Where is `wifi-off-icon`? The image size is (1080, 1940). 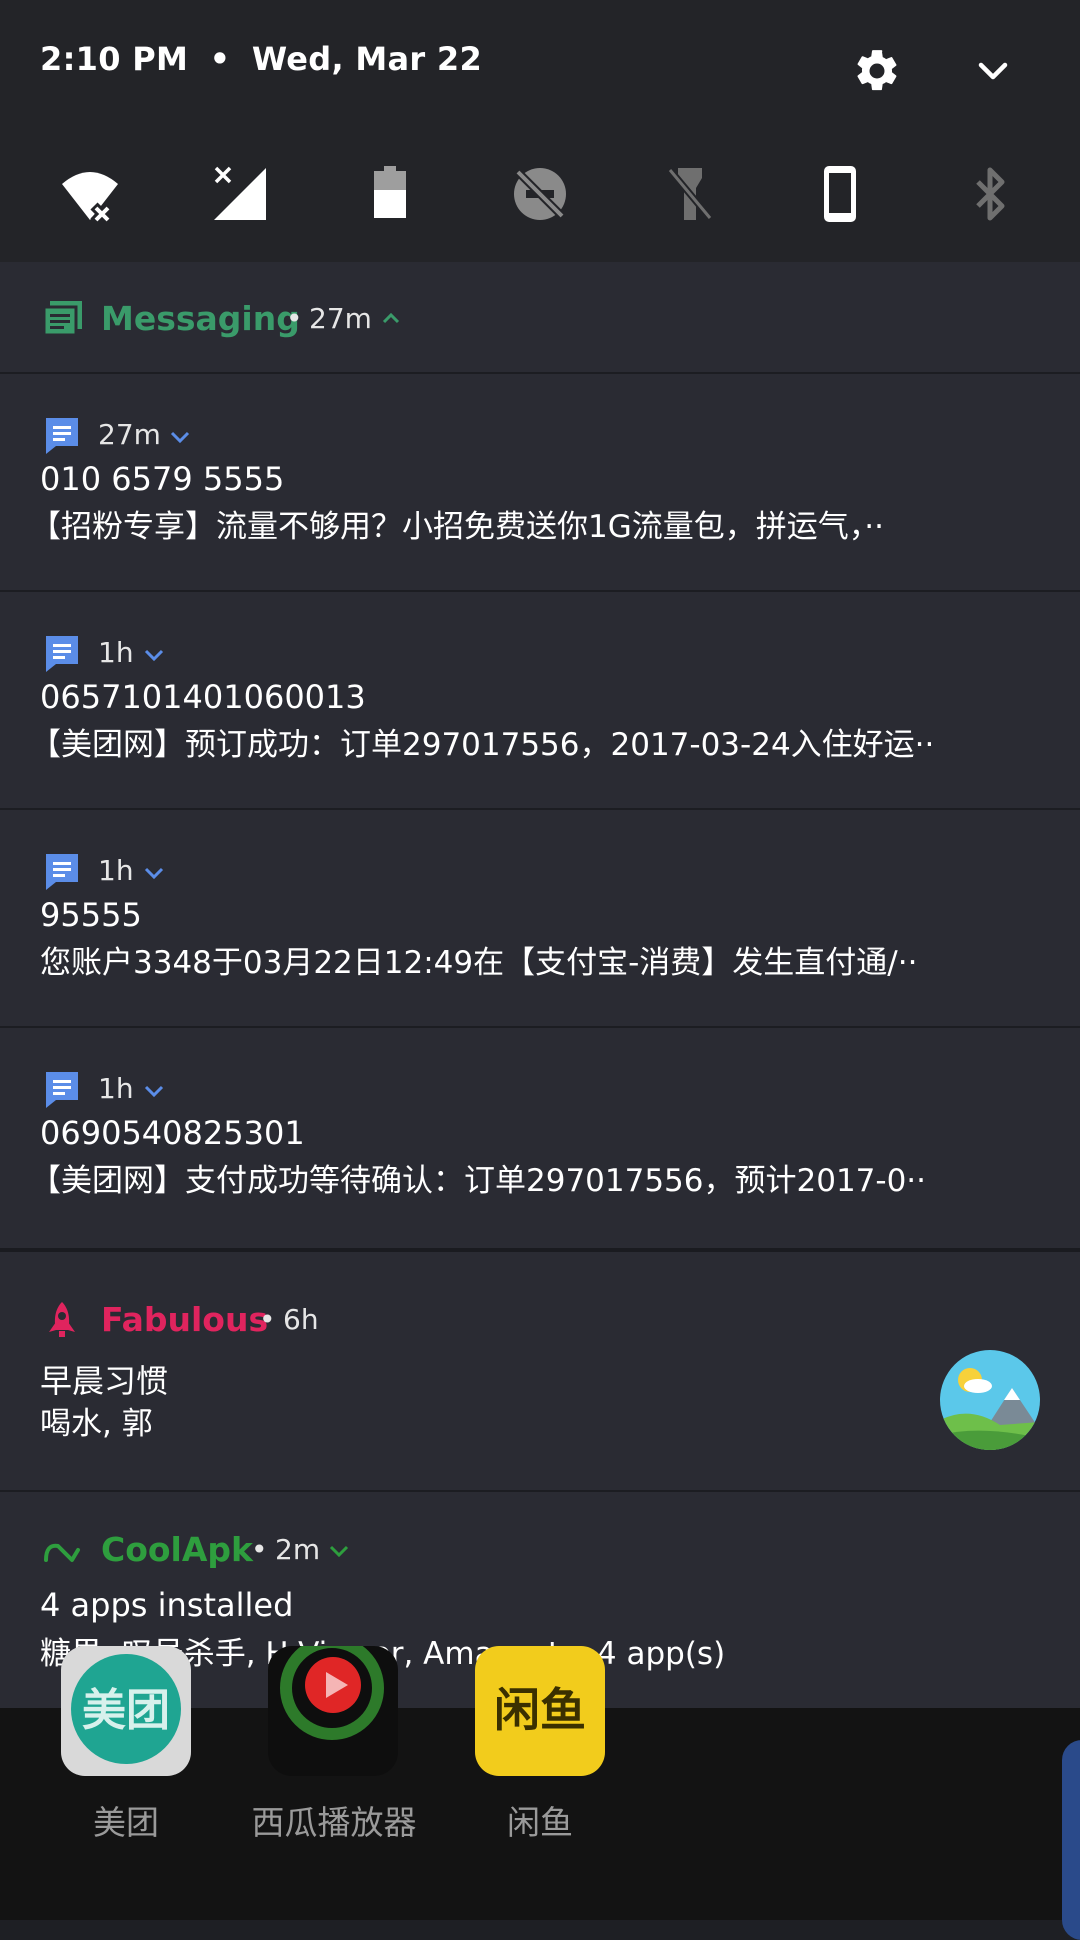 wifi-off-icon is located at coordinates (90, 194).